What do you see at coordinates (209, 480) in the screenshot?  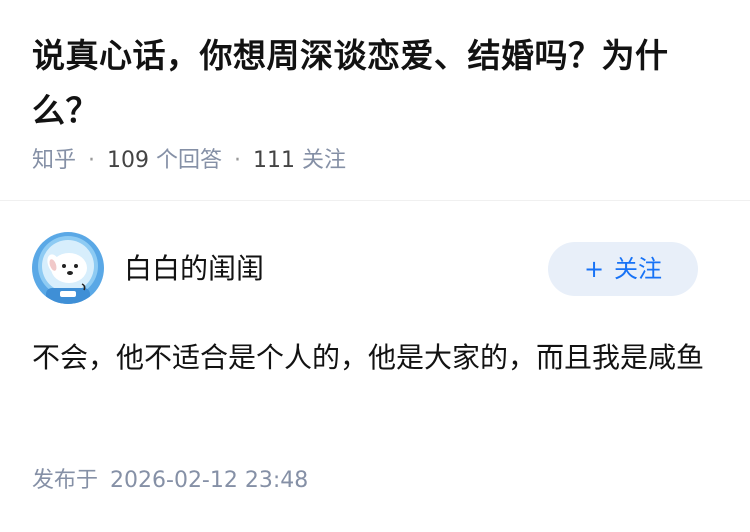 I see `published-time: 2026-02-12 23:48` at bounding box center [209, 480].